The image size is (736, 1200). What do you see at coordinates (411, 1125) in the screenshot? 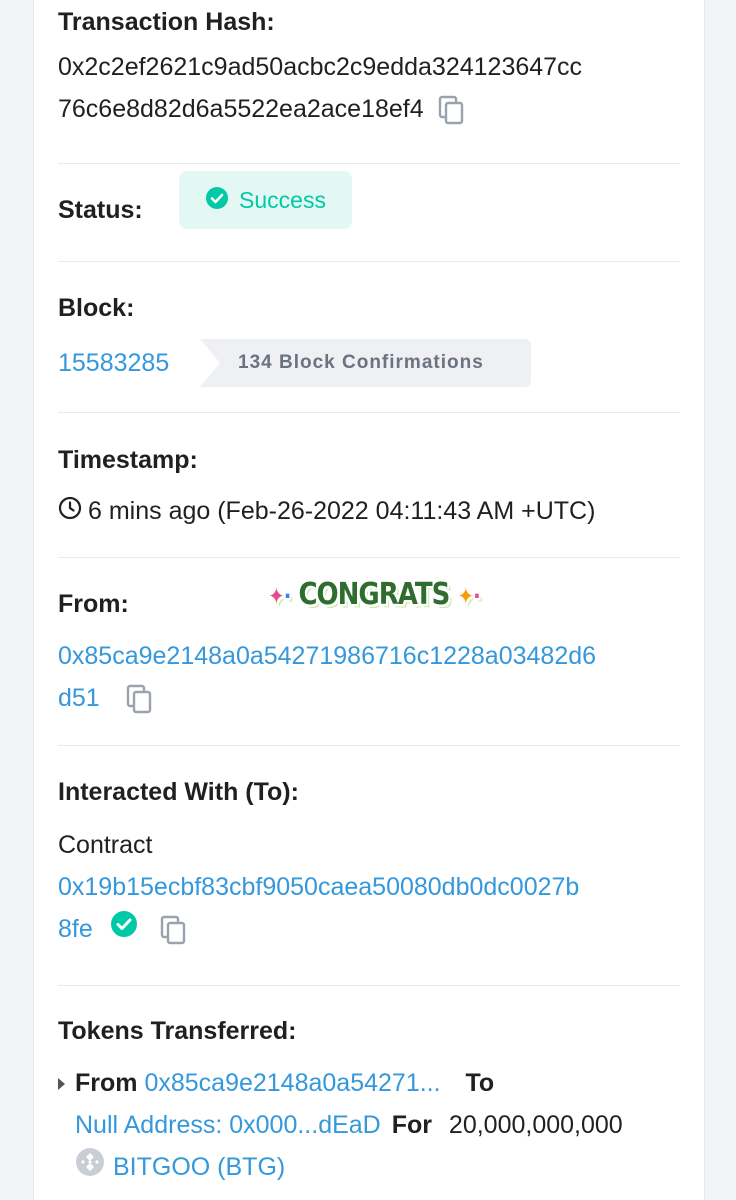
I see `token-for-label: For` at bounding box center [411, 1125].